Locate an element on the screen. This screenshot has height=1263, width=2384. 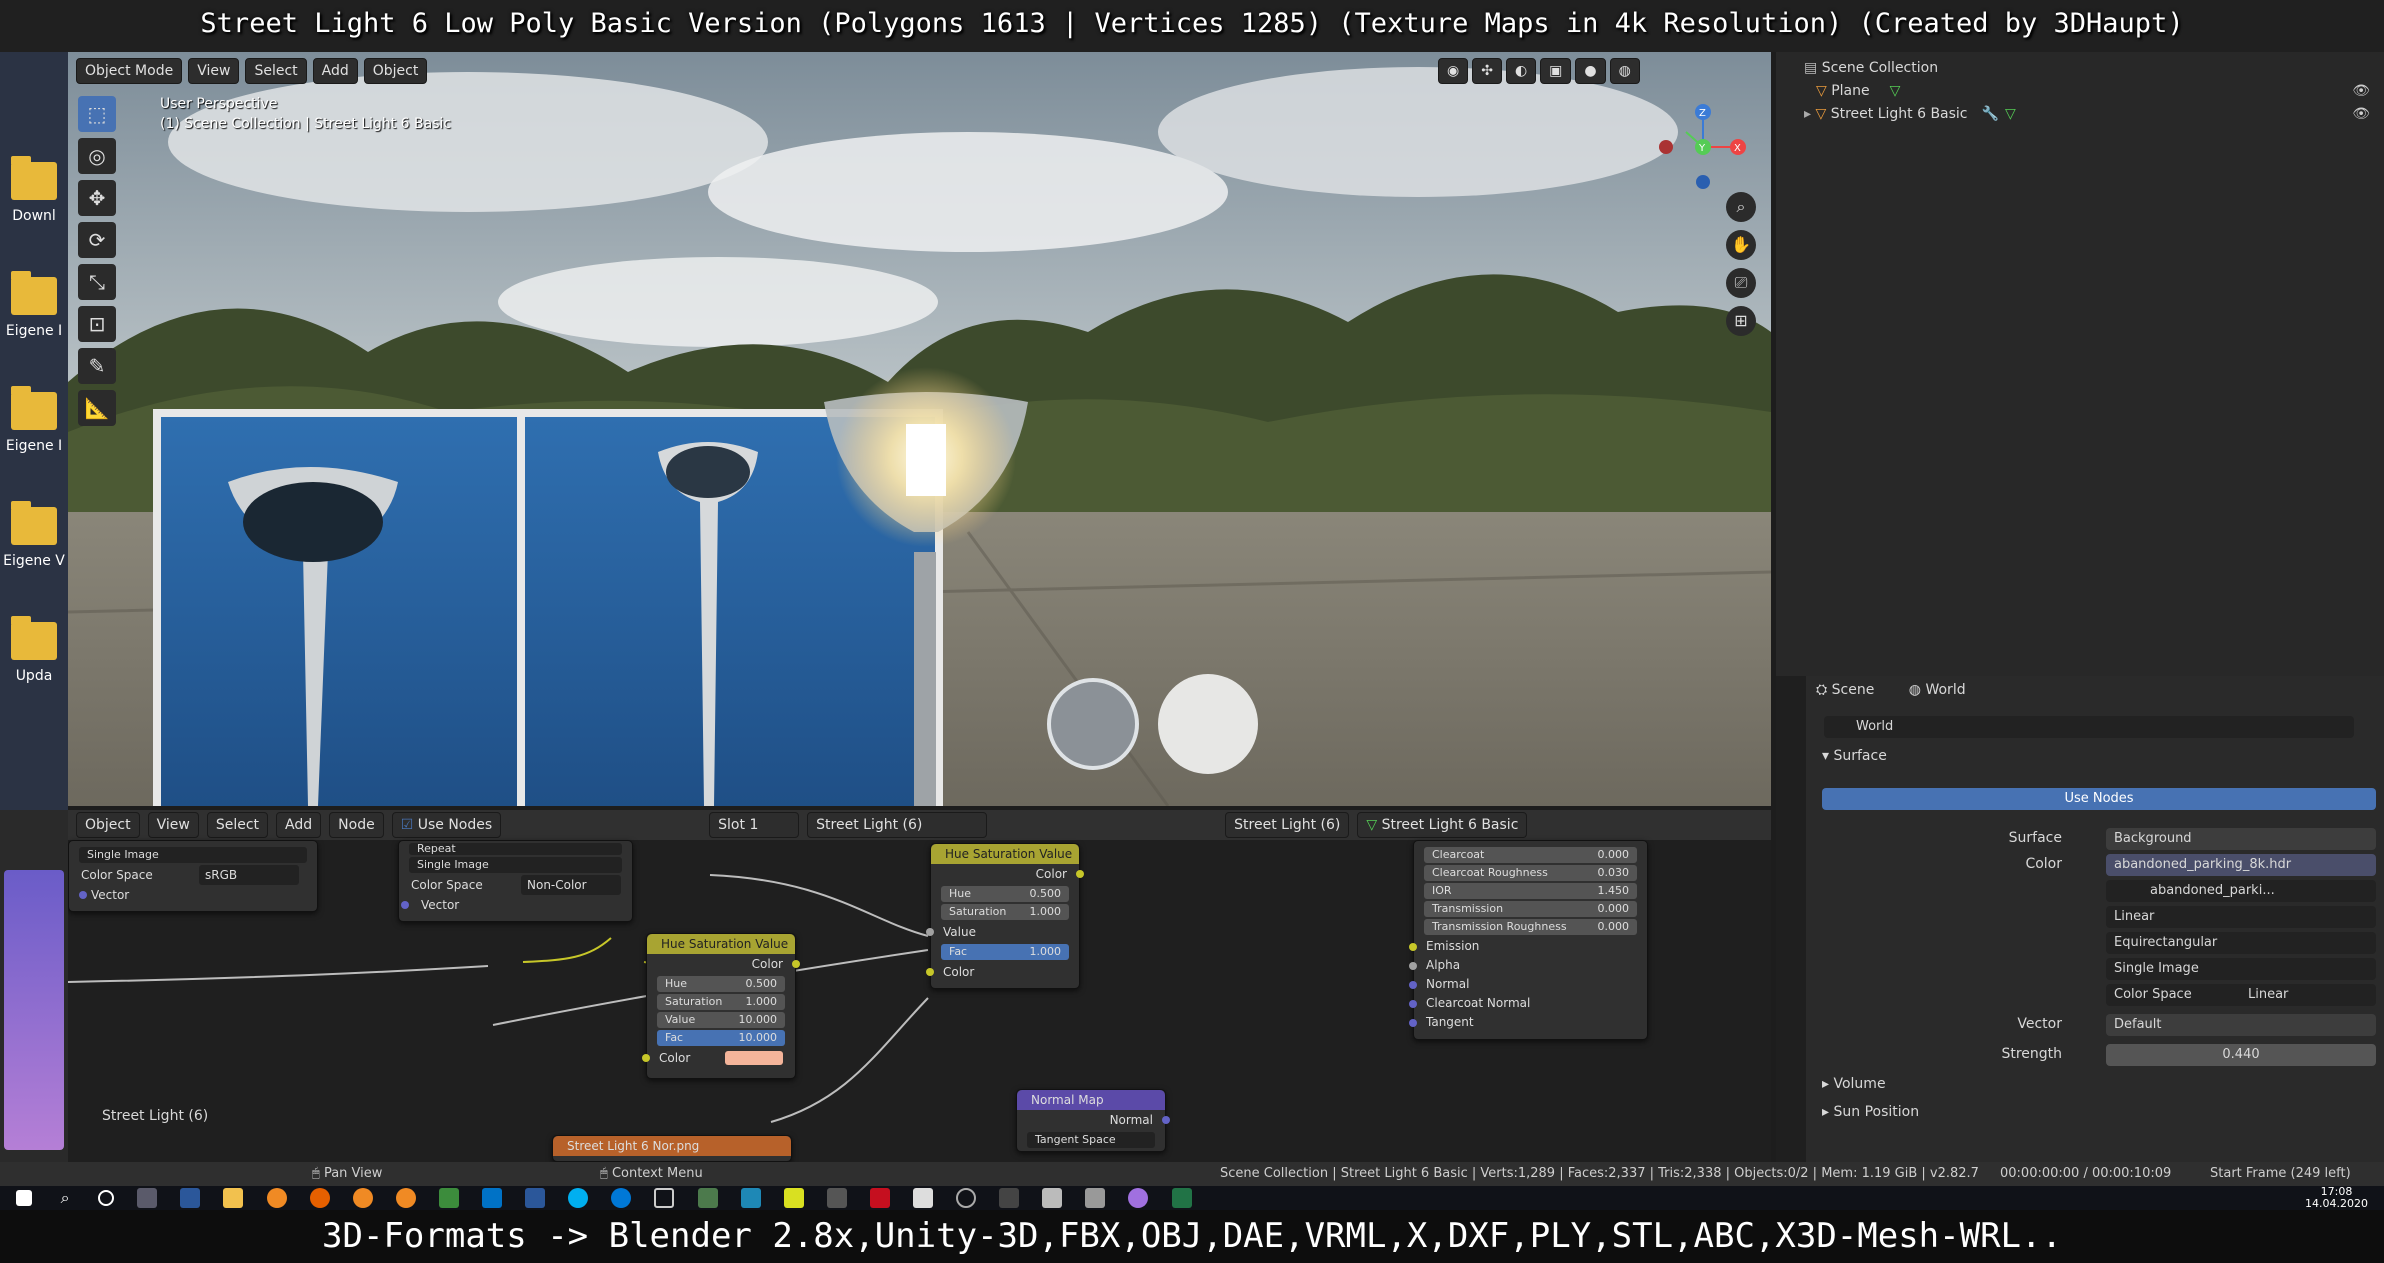
camera-icon: ⎚ is located at coordinates (1741, 283).